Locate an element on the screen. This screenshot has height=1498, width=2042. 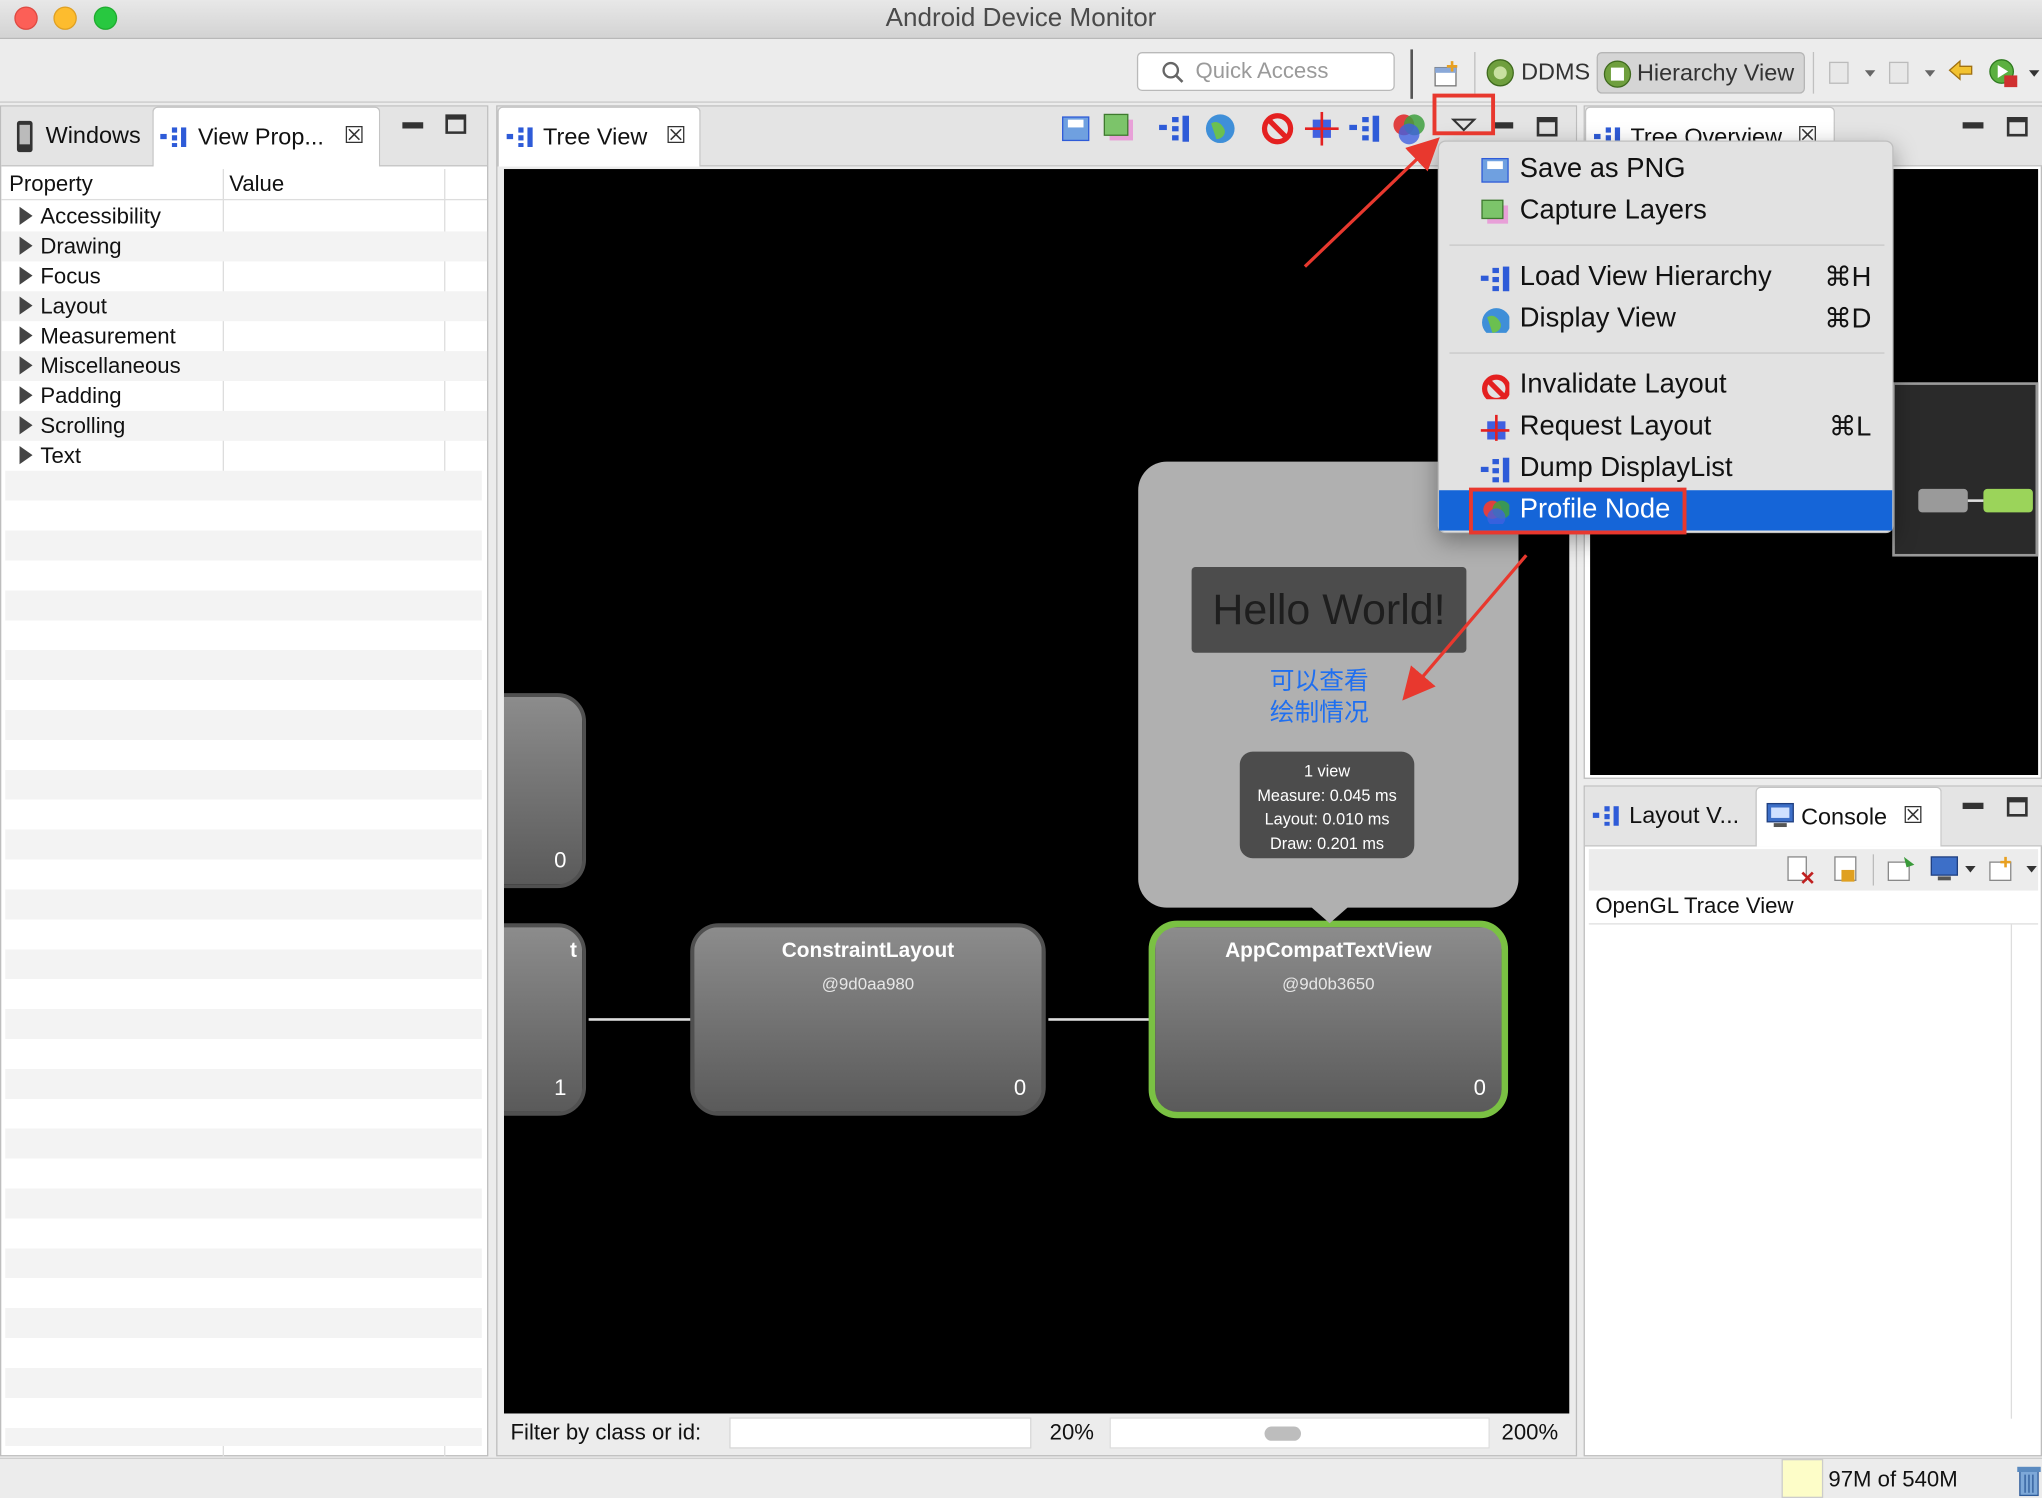
menu-item-label: Dump DisplayList is located at coordinates (1626, 467).